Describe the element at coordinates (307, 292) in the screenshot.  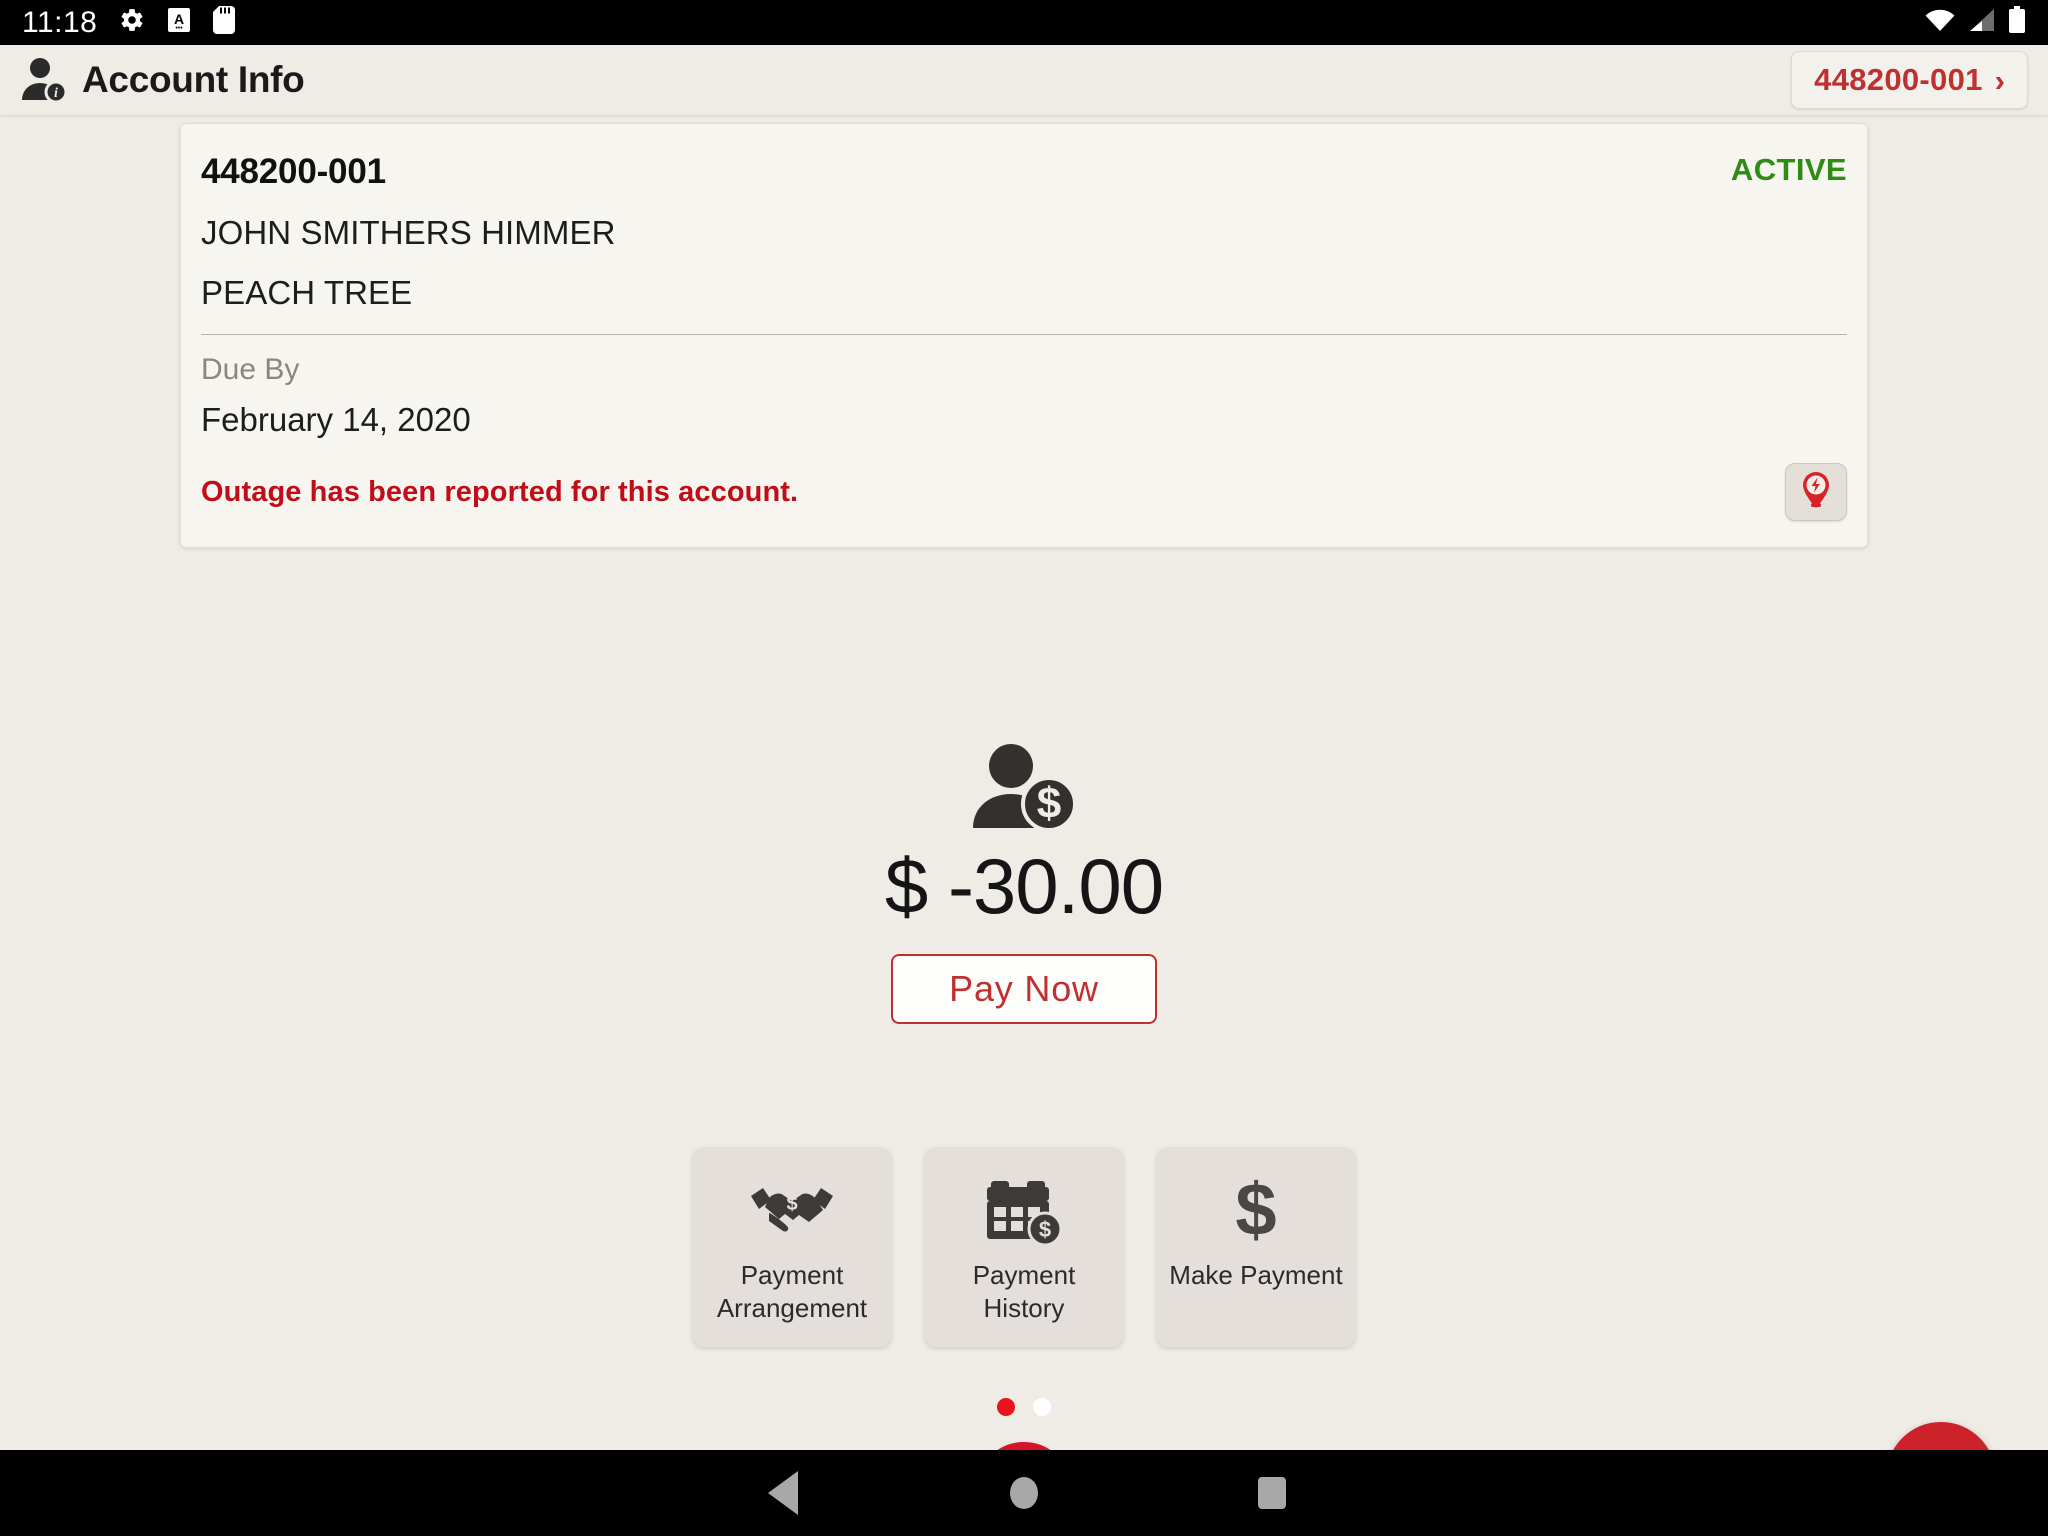
I see `service-address: PEACH TREE` at that location.